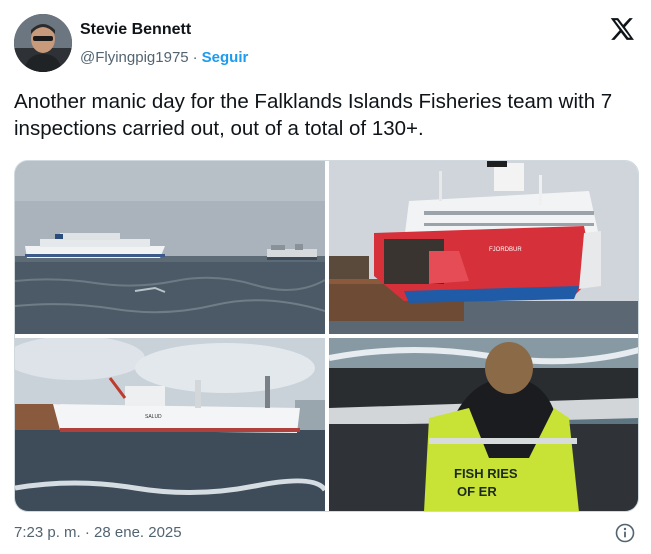  I want to click on author-handle: @Flyingpig1975, so click(134, 57).